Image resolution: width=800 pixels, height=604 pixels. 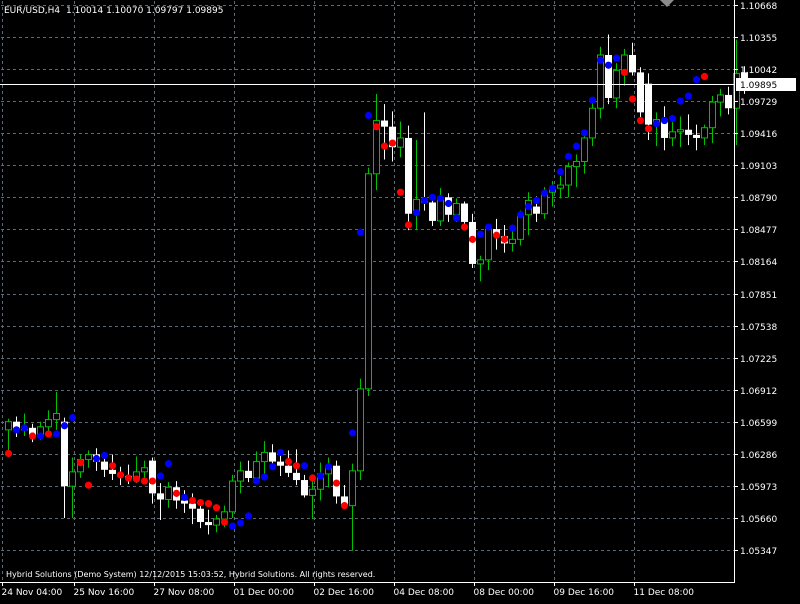 I want to click on current-price-text: 1.09895, so click(x=758, y=86).